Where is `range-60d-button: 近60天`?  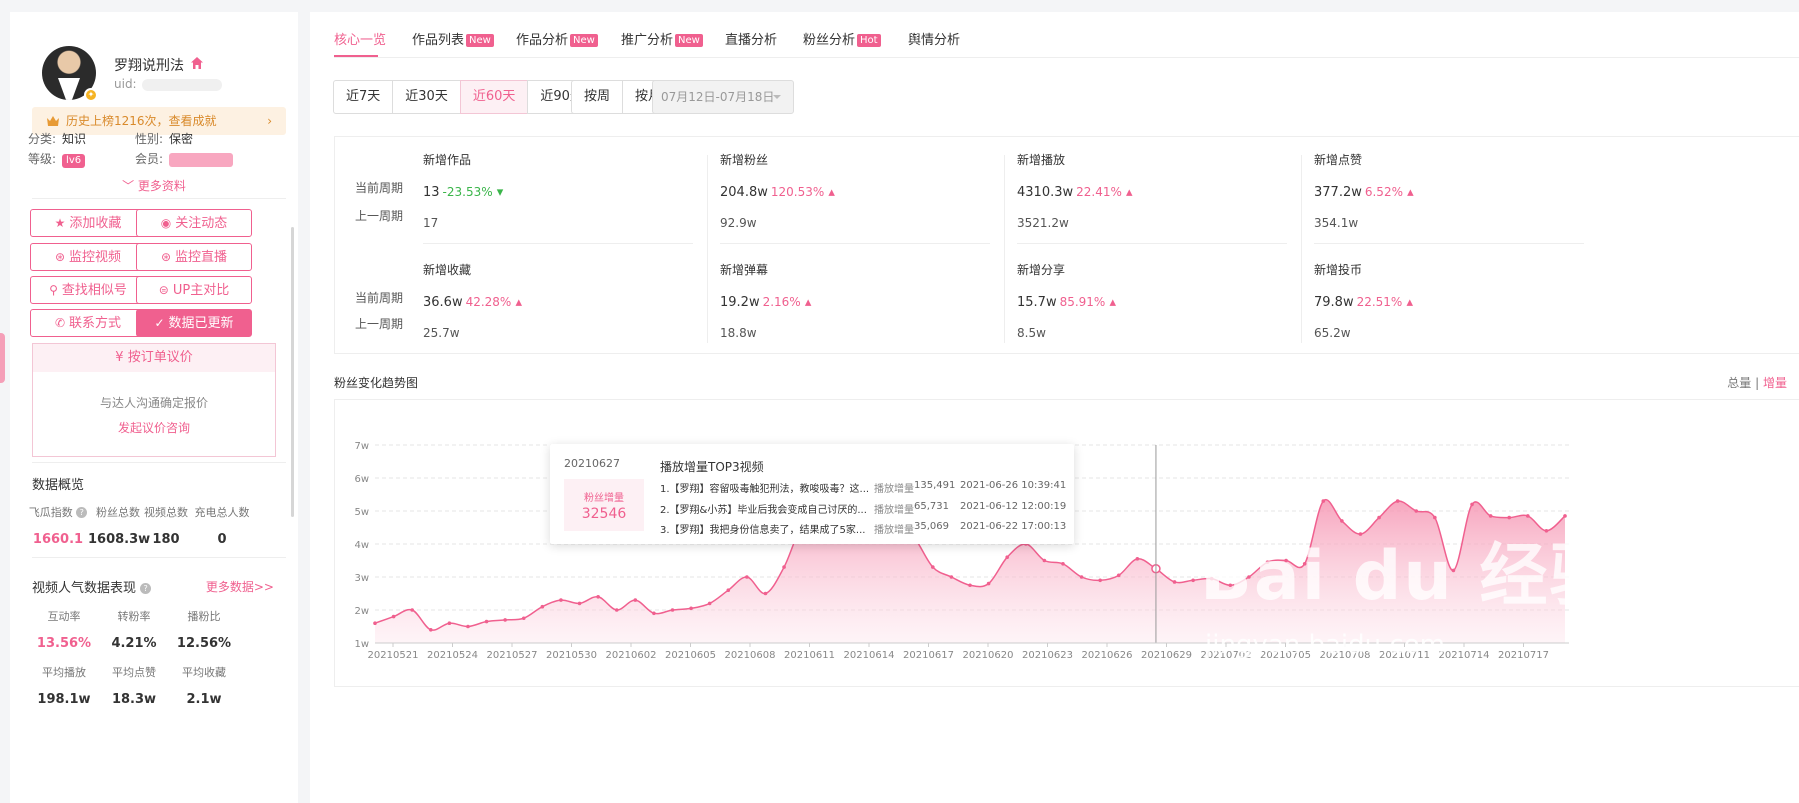
range-60d-button: 近60天 is located at coordinates (494, 97).